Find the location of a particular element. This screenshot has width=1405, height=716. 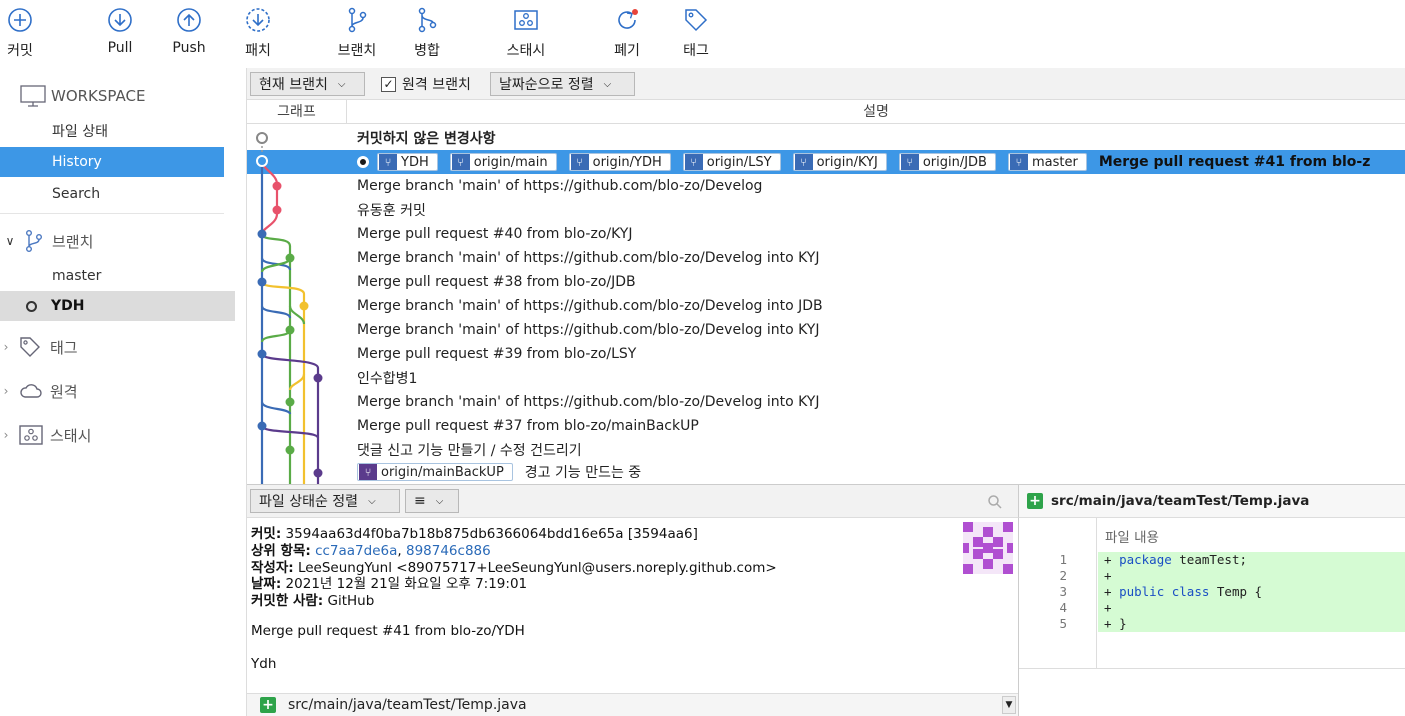

committer-label: 커밋한 사람: is located at coordinates (287, 601).